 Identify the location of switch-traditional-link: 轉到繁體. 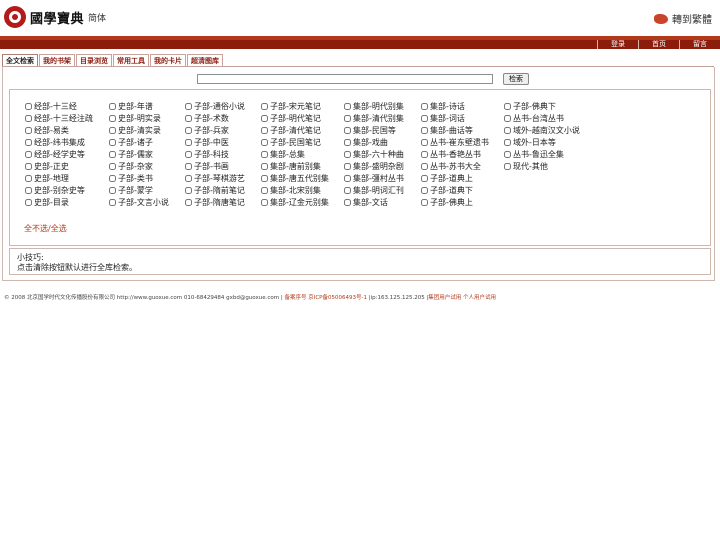
(683, 18).